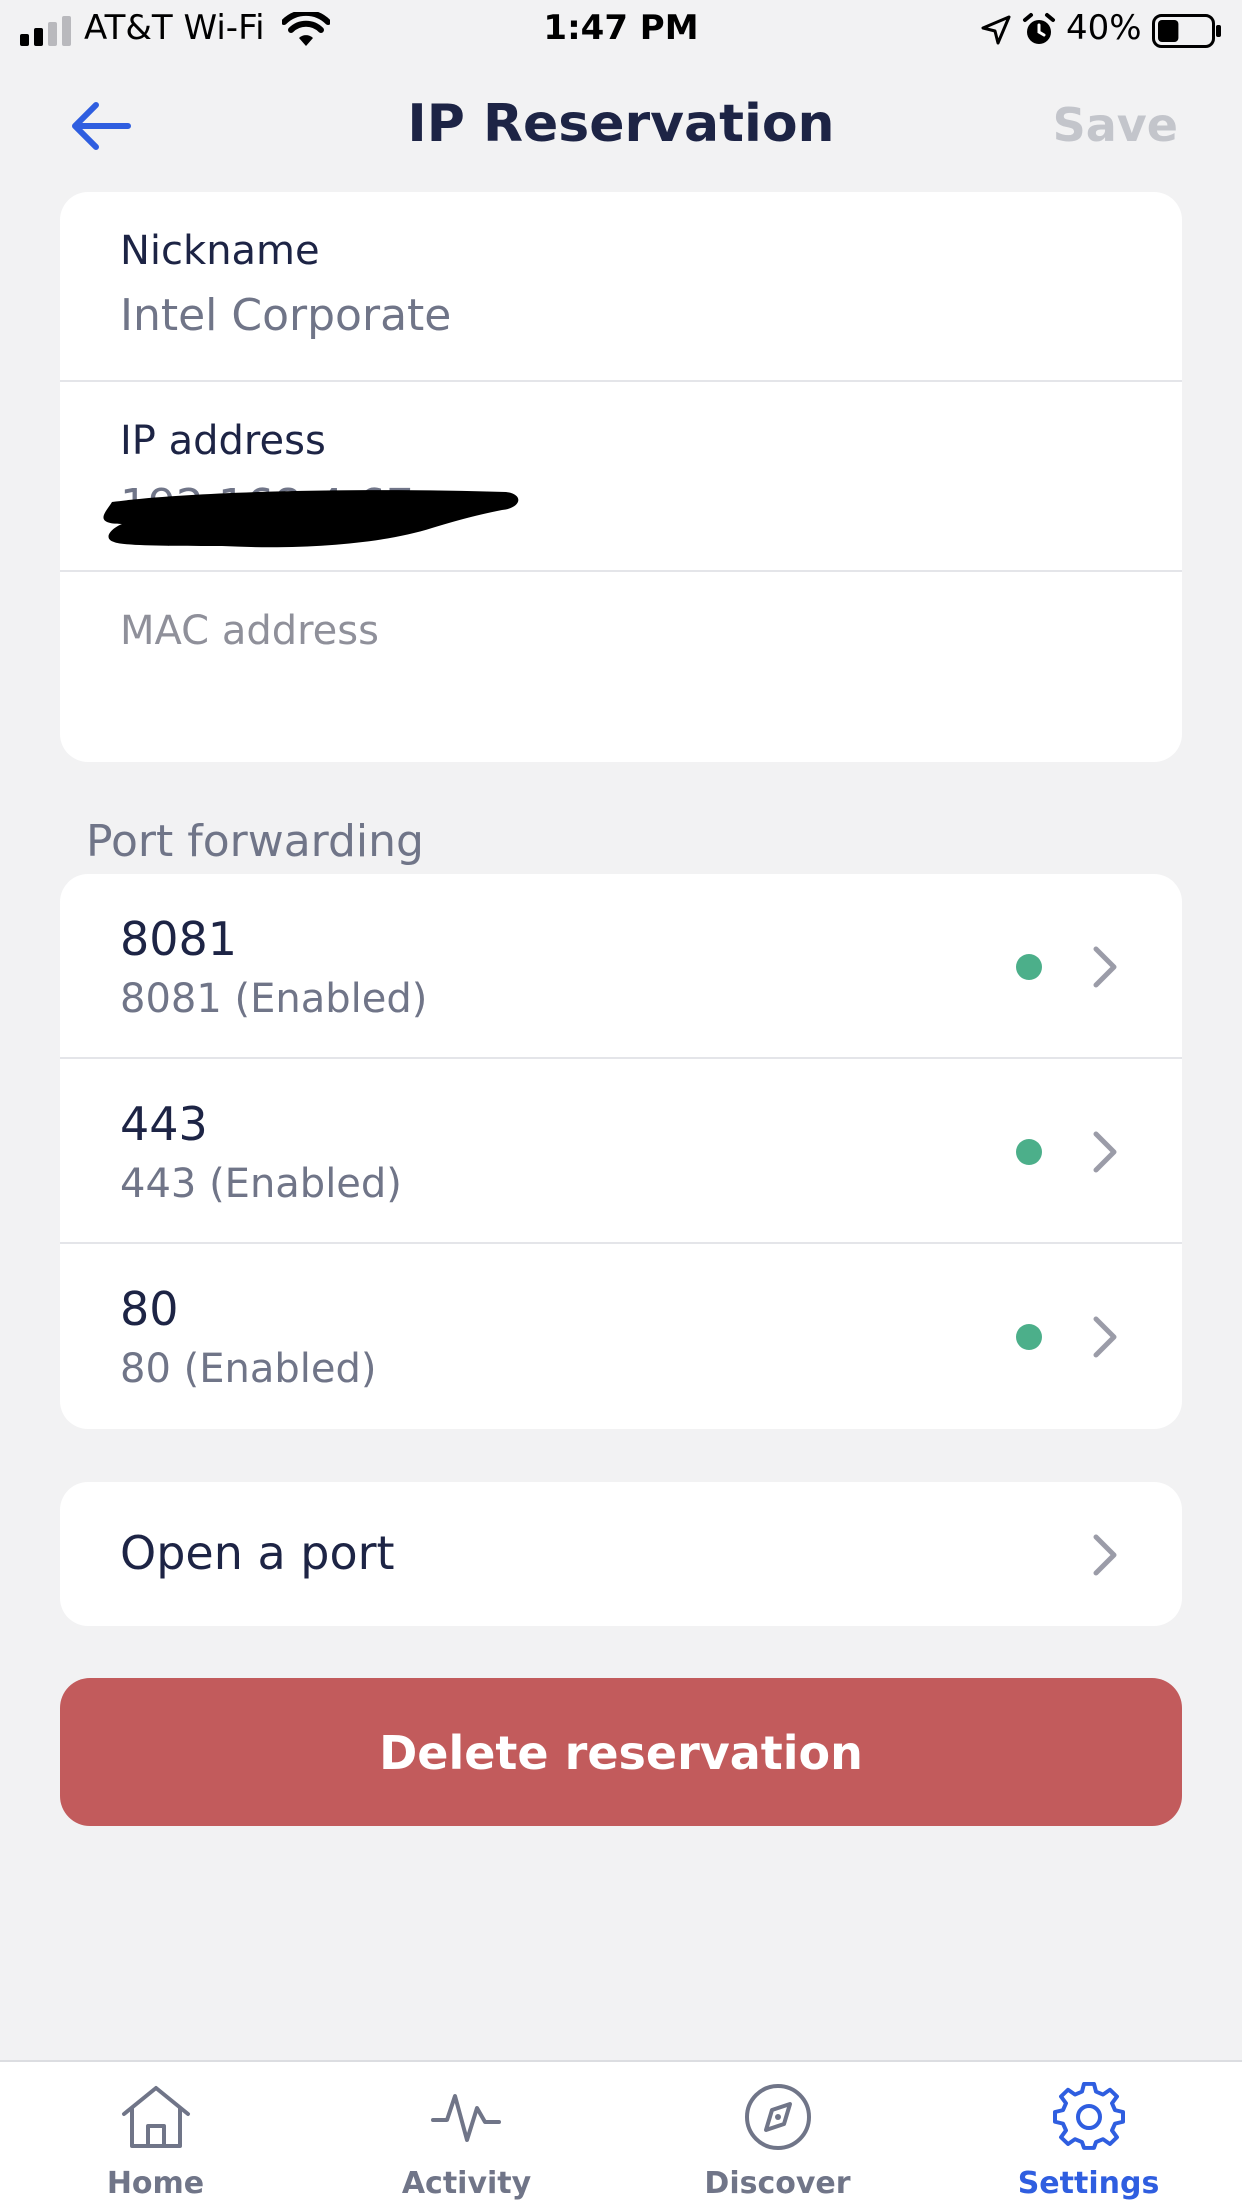  Describe the element at coordinates (311, 519) in the screenshot. I see `mac-address-redaction` at that location.